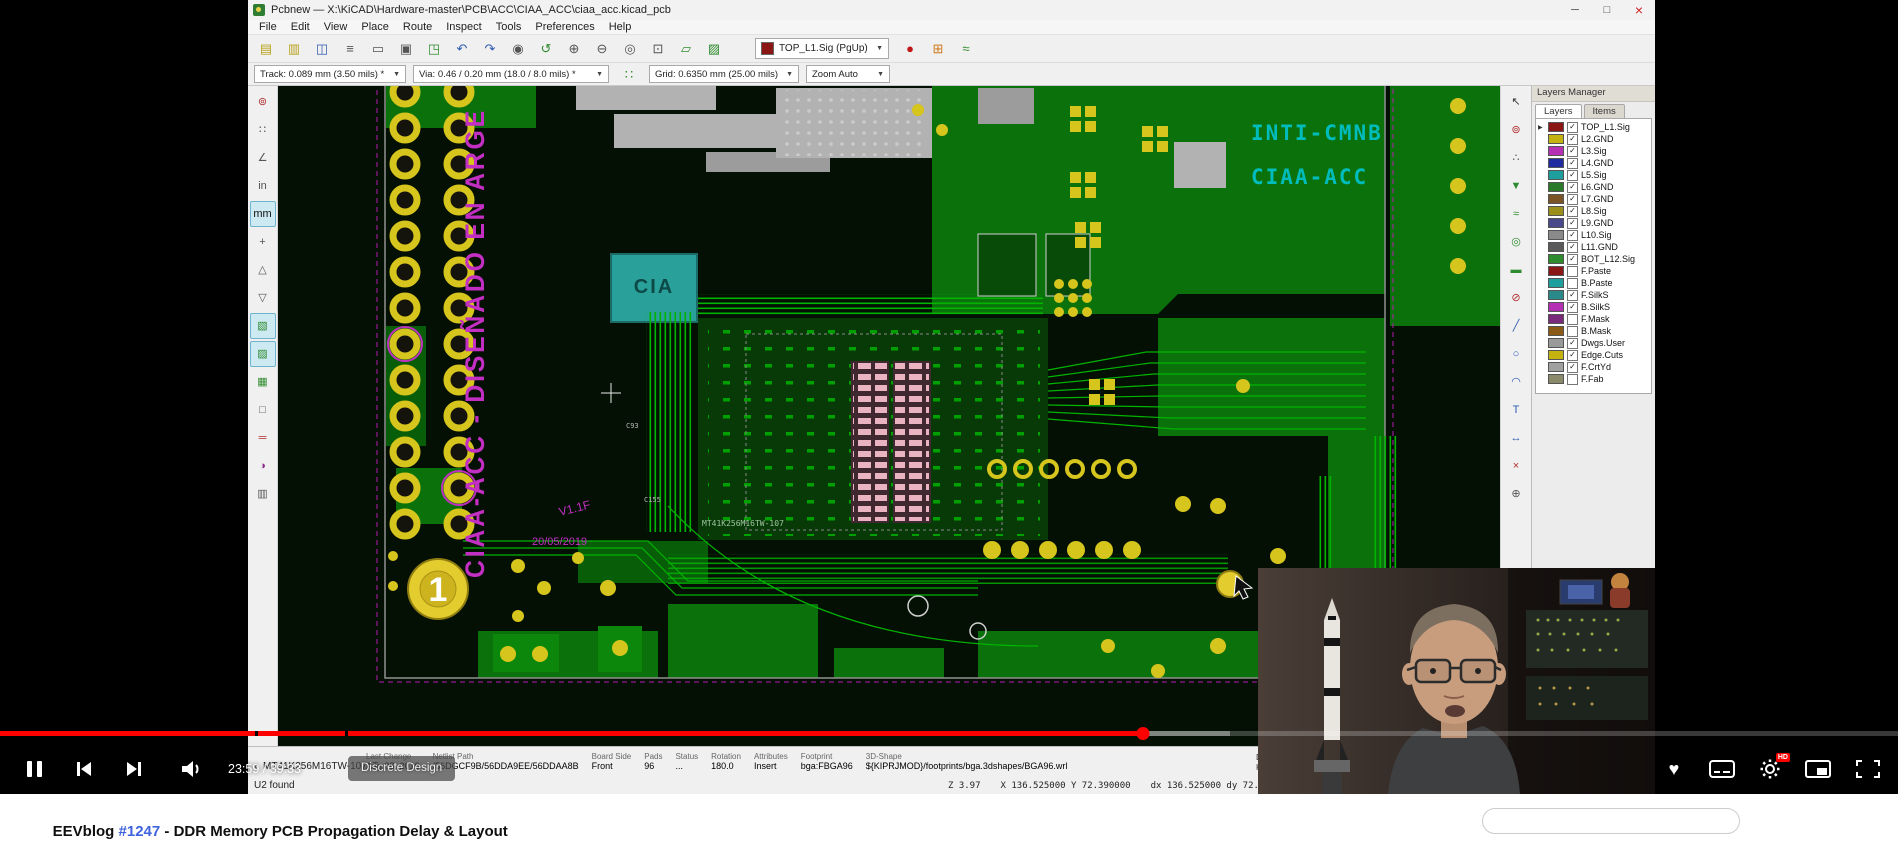 This screenshot has height=857, width=1898. Describe the element at coordinates (848, 74) in the screenshot. I see `zoom-select: Zoom Auto ▼` at that location.